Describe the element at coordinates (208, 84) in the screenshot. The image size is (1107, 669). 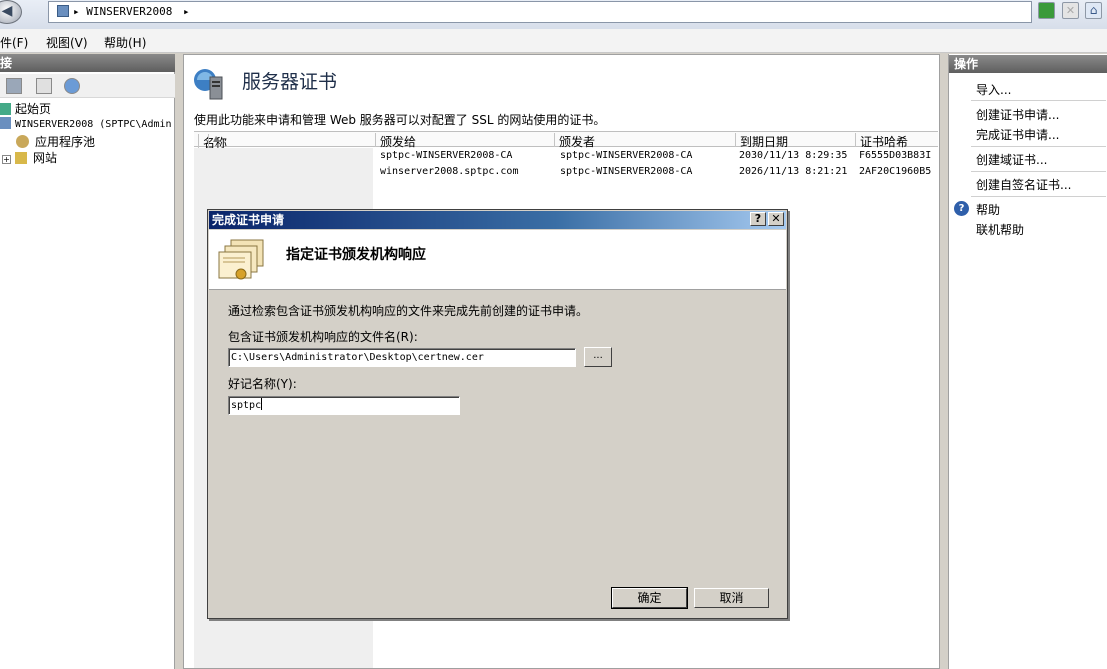
I see `server-certificate-icon` at that location.